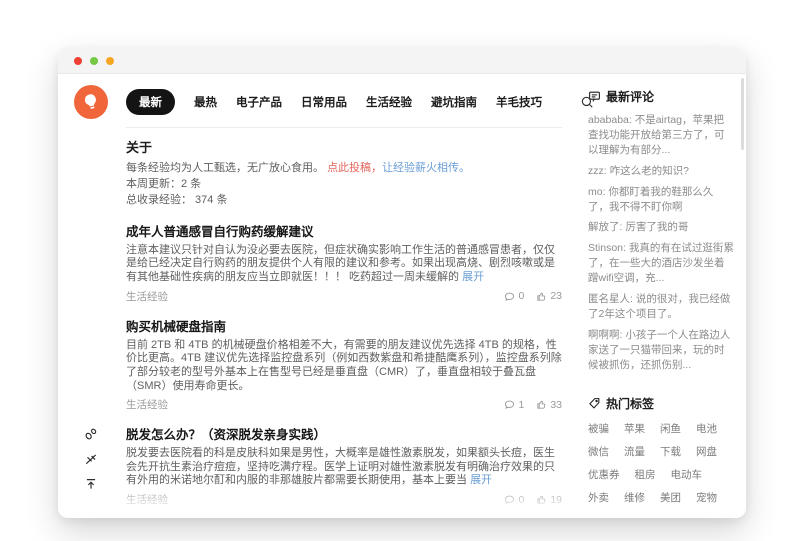  Describe the element at coordinates (594, 403) in the screenshot. I see `tag-icon` at that location.